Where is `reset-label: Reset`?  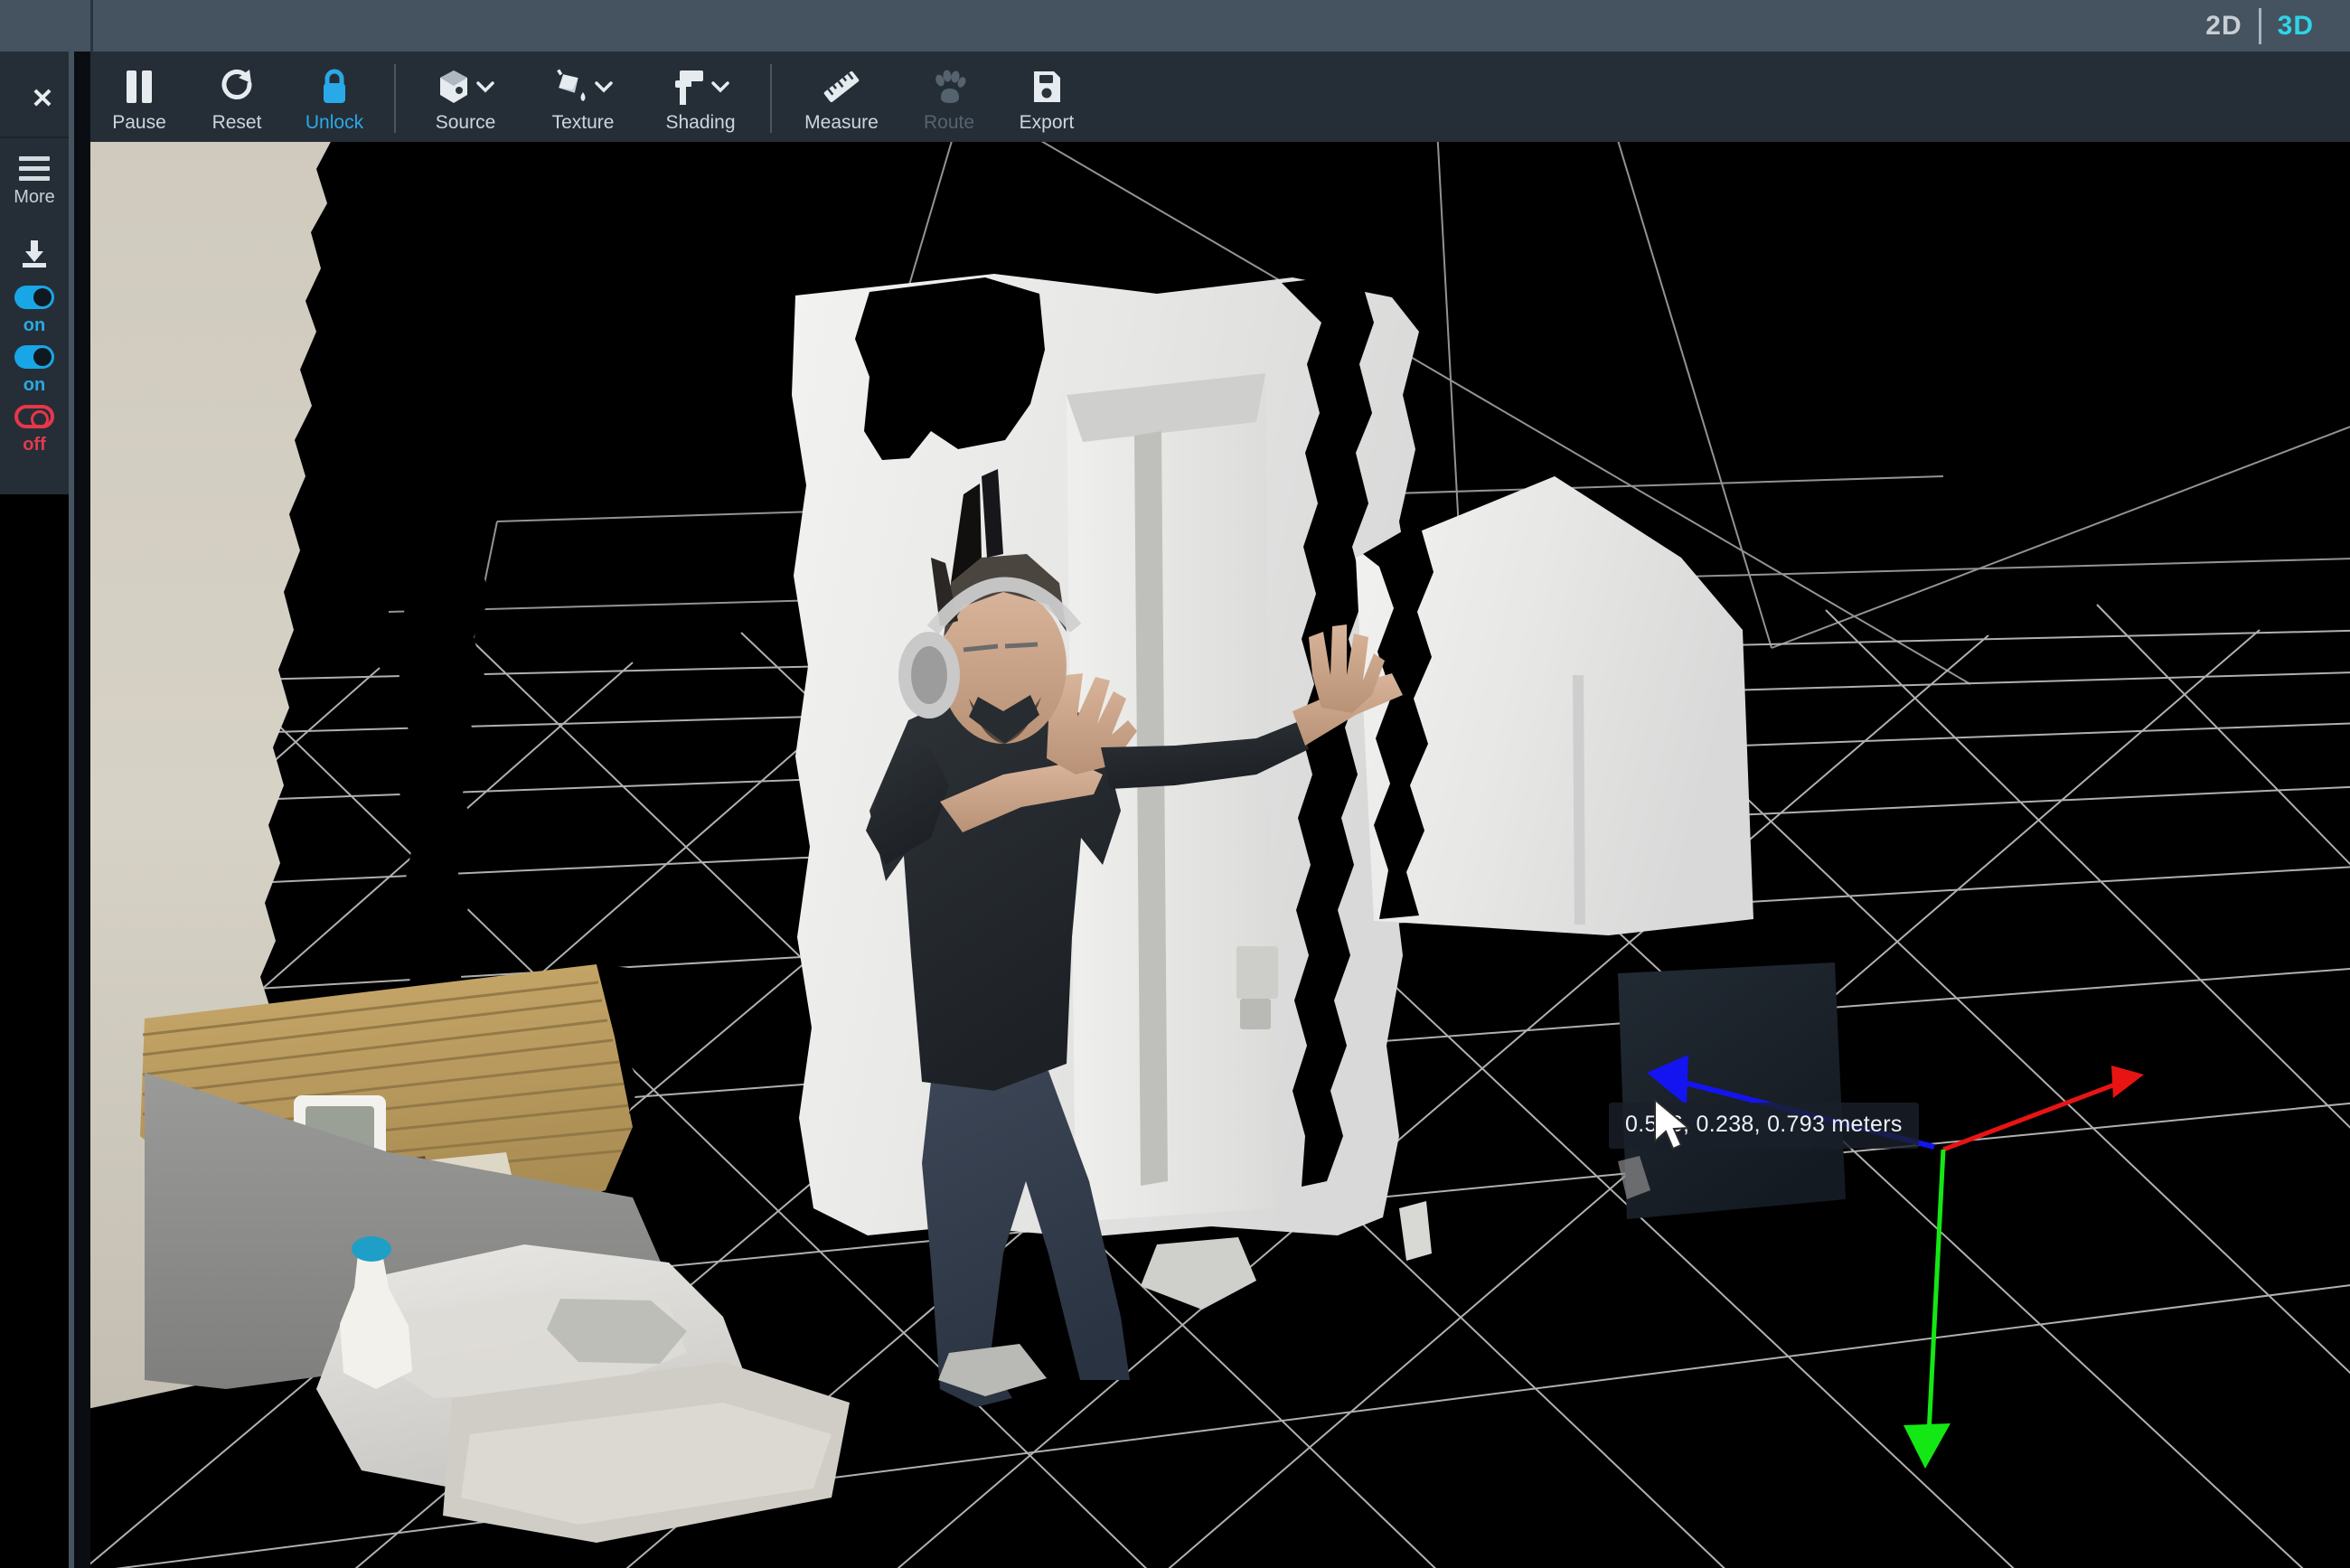
reset-label: Reset is located at coordinates (237, 122).